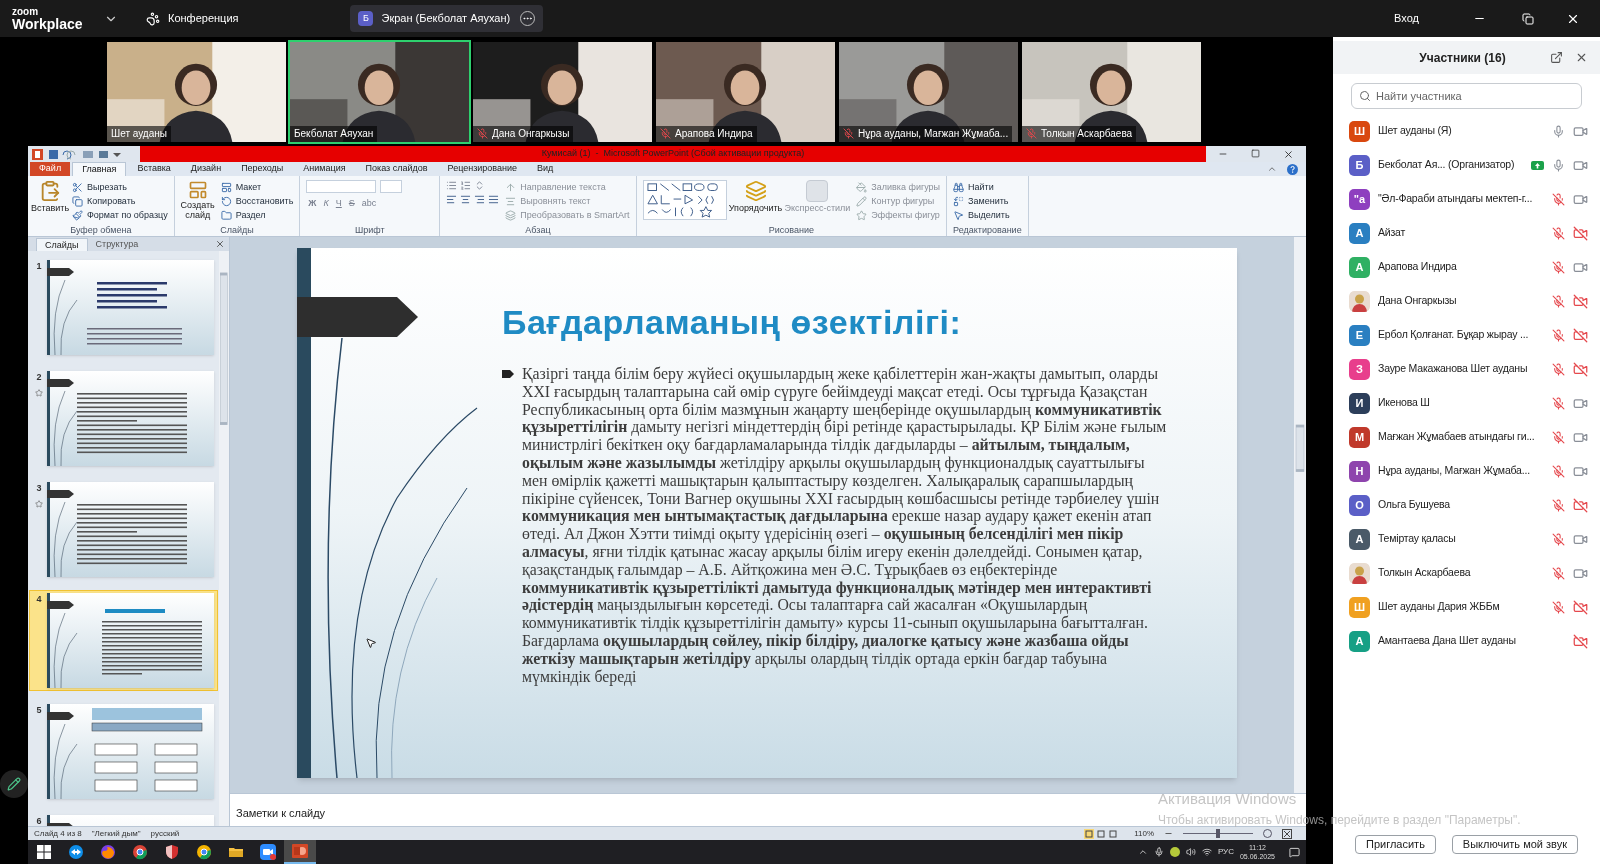 The width and height of the screenshot is (1600, 864). What do you see at coordinates (562, 91) in the screenshot?
I see `video-tile: Дана Онгаркызы` at bounding box center [562, 91].